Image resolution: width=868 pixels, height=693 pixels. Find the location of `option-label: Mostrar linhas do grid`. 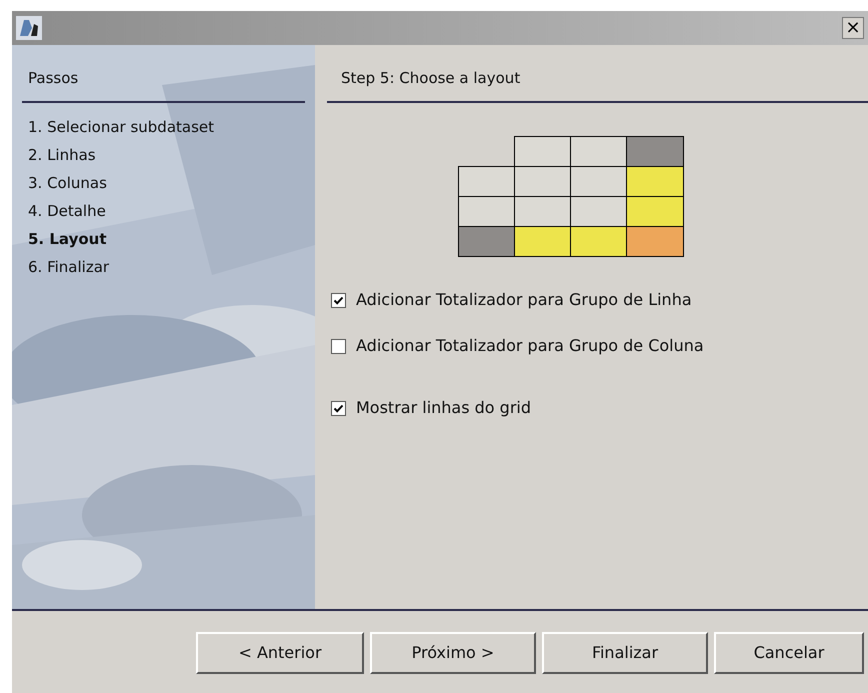

option-label: Mostrar linhas do grid is located at coordinates (444, 408).